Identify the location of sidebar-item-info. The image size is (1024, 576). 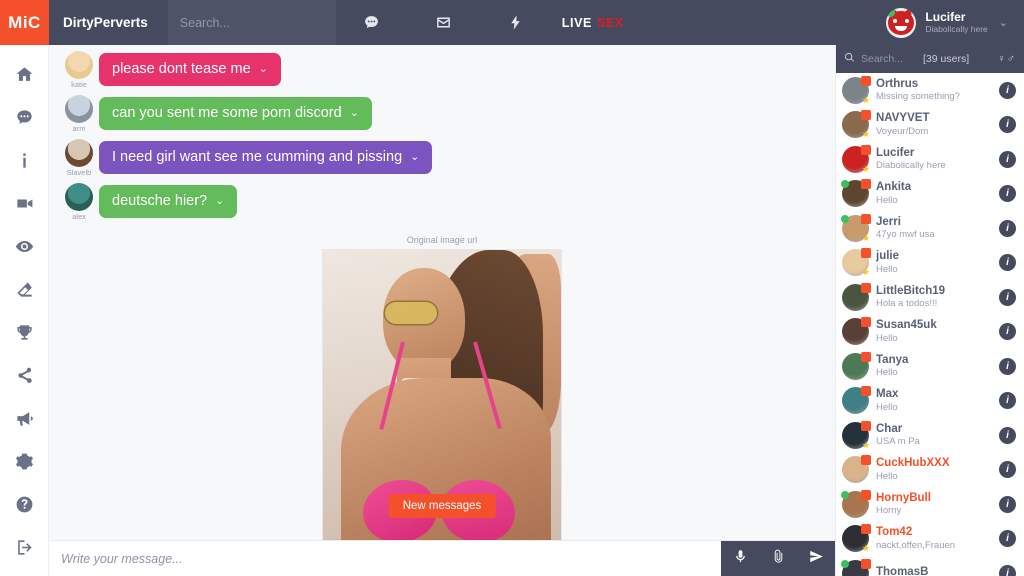
(24, 162).